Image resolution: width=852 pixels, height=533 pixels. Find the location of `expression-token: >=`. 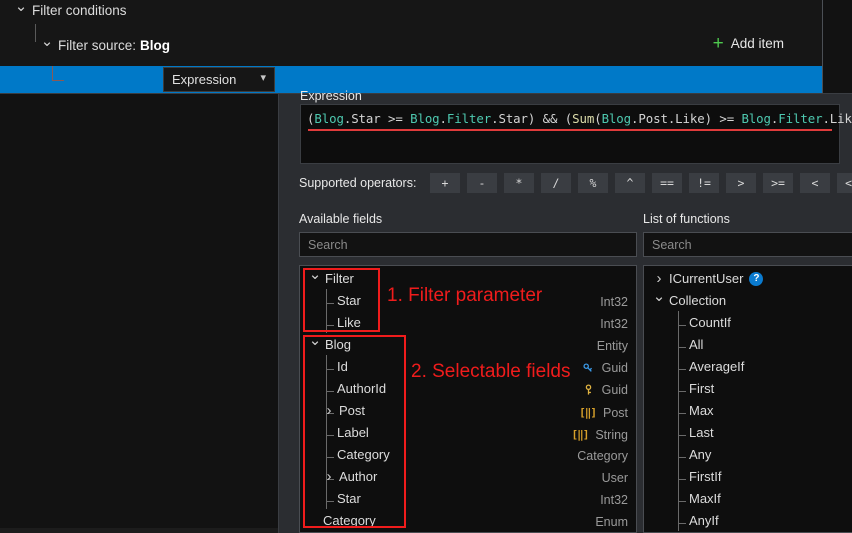

expression-token: >= is located at coordinates (730, 118).